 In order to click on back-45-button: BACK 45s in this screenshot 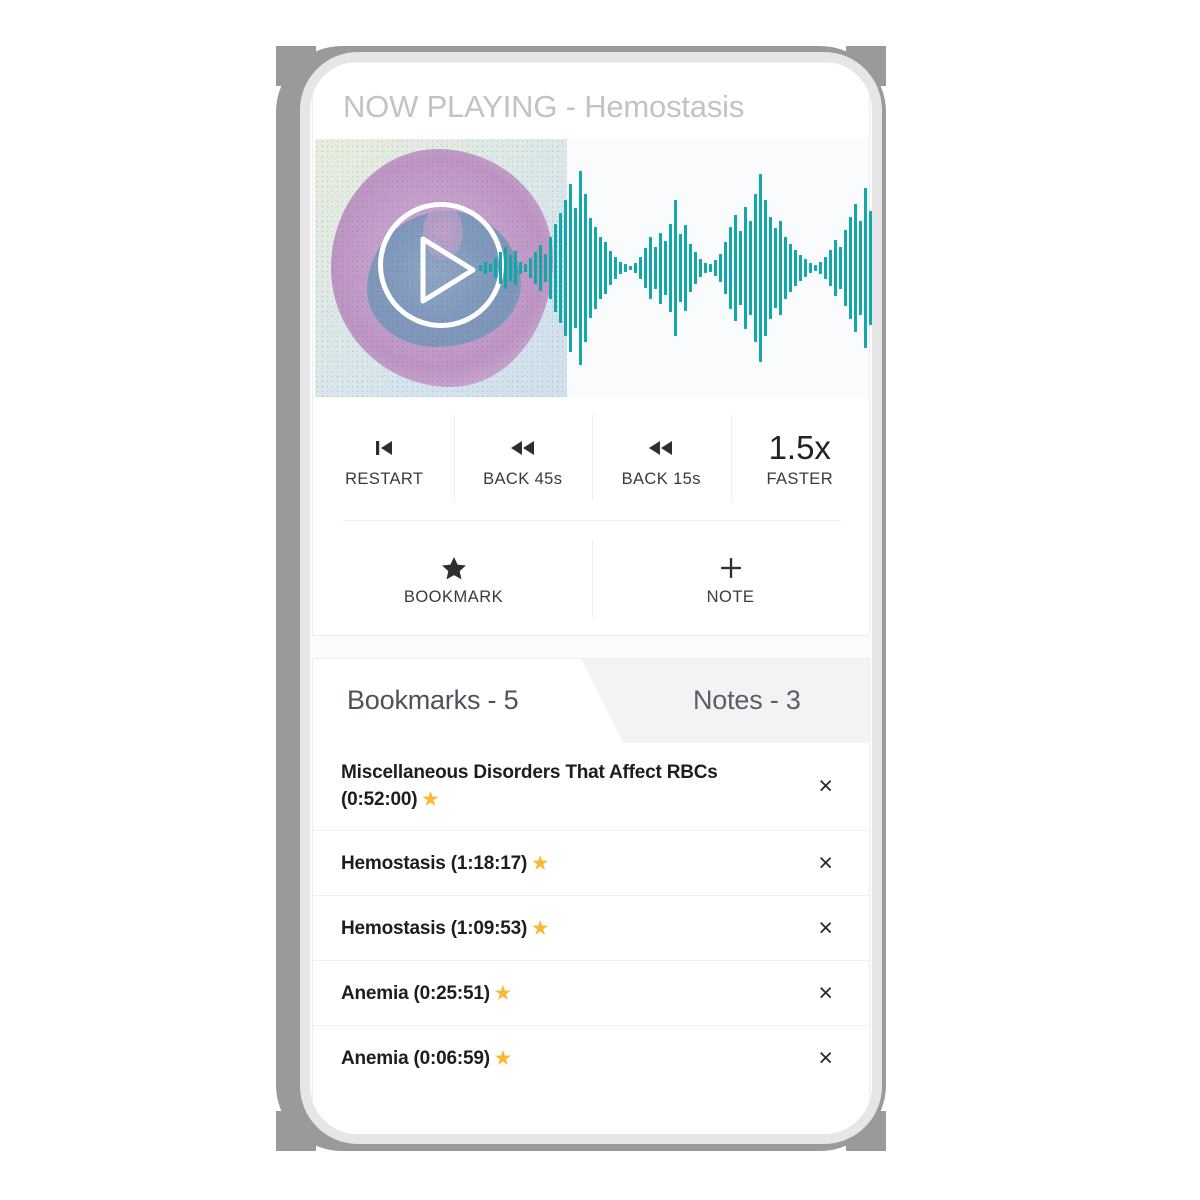, I will do `click(523, 458)`.